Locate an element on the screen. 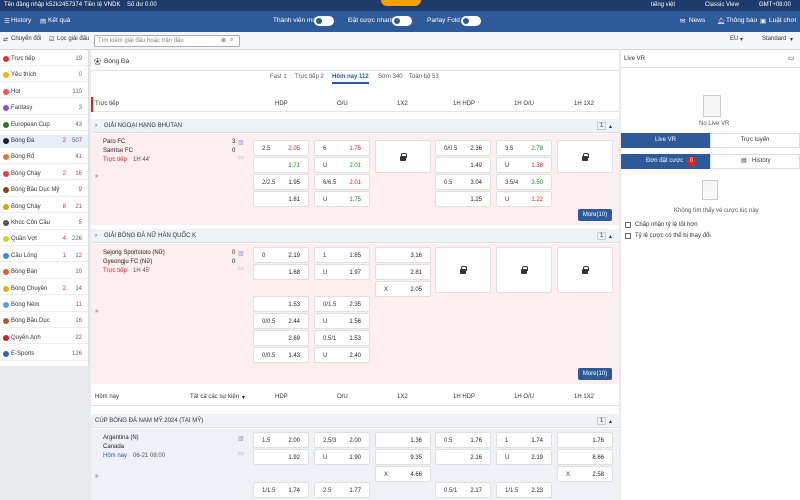 The width and height of the screenshot is (800, 500). tab-live: Trực tiếp 2 is located at coordinates (309, 77).